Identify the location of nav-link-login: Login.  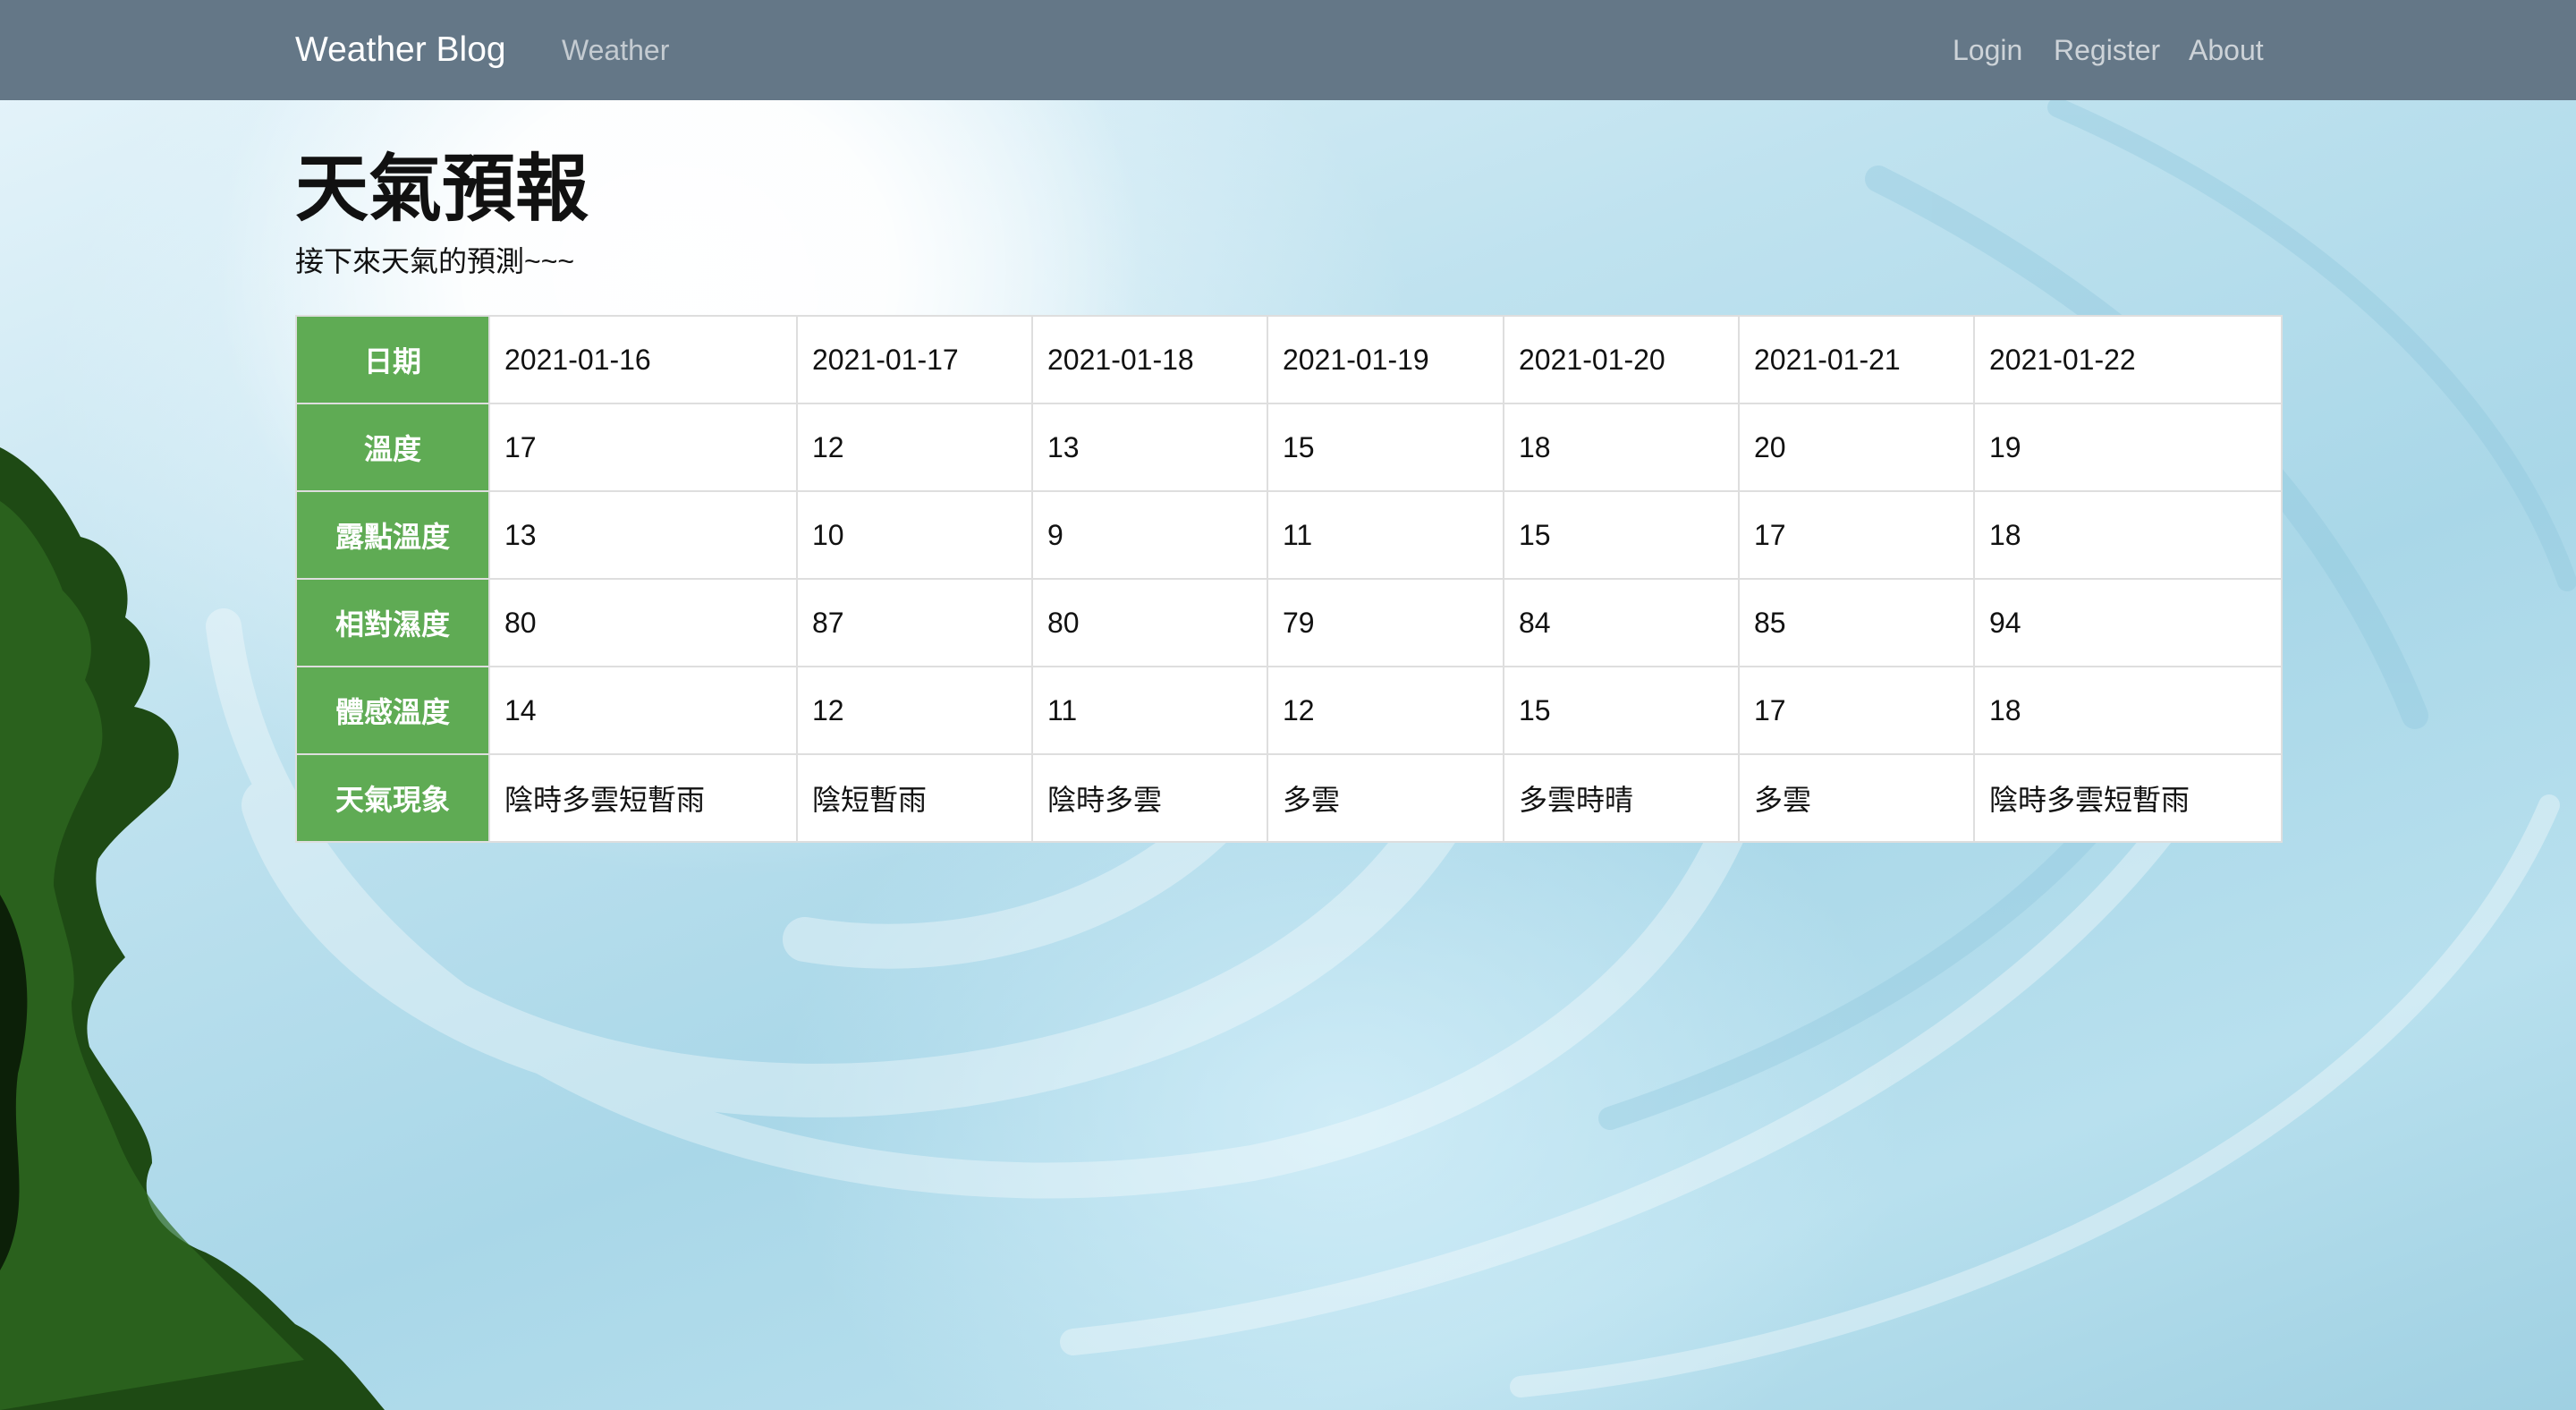
(1987, 50).